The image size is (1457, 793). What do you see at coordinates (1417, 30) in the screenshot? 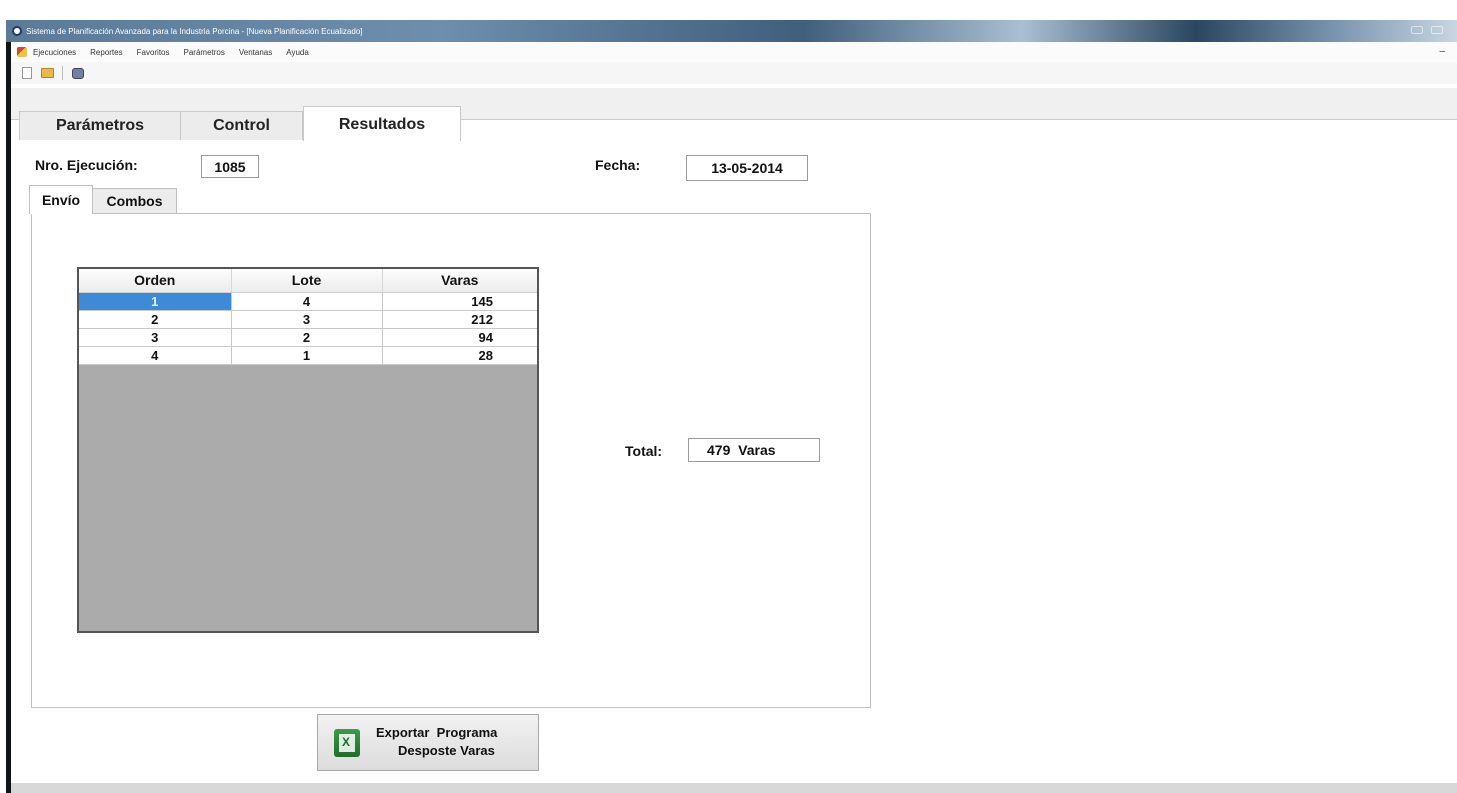
I see `minimize-icon` at bounding box center [1417, 30].